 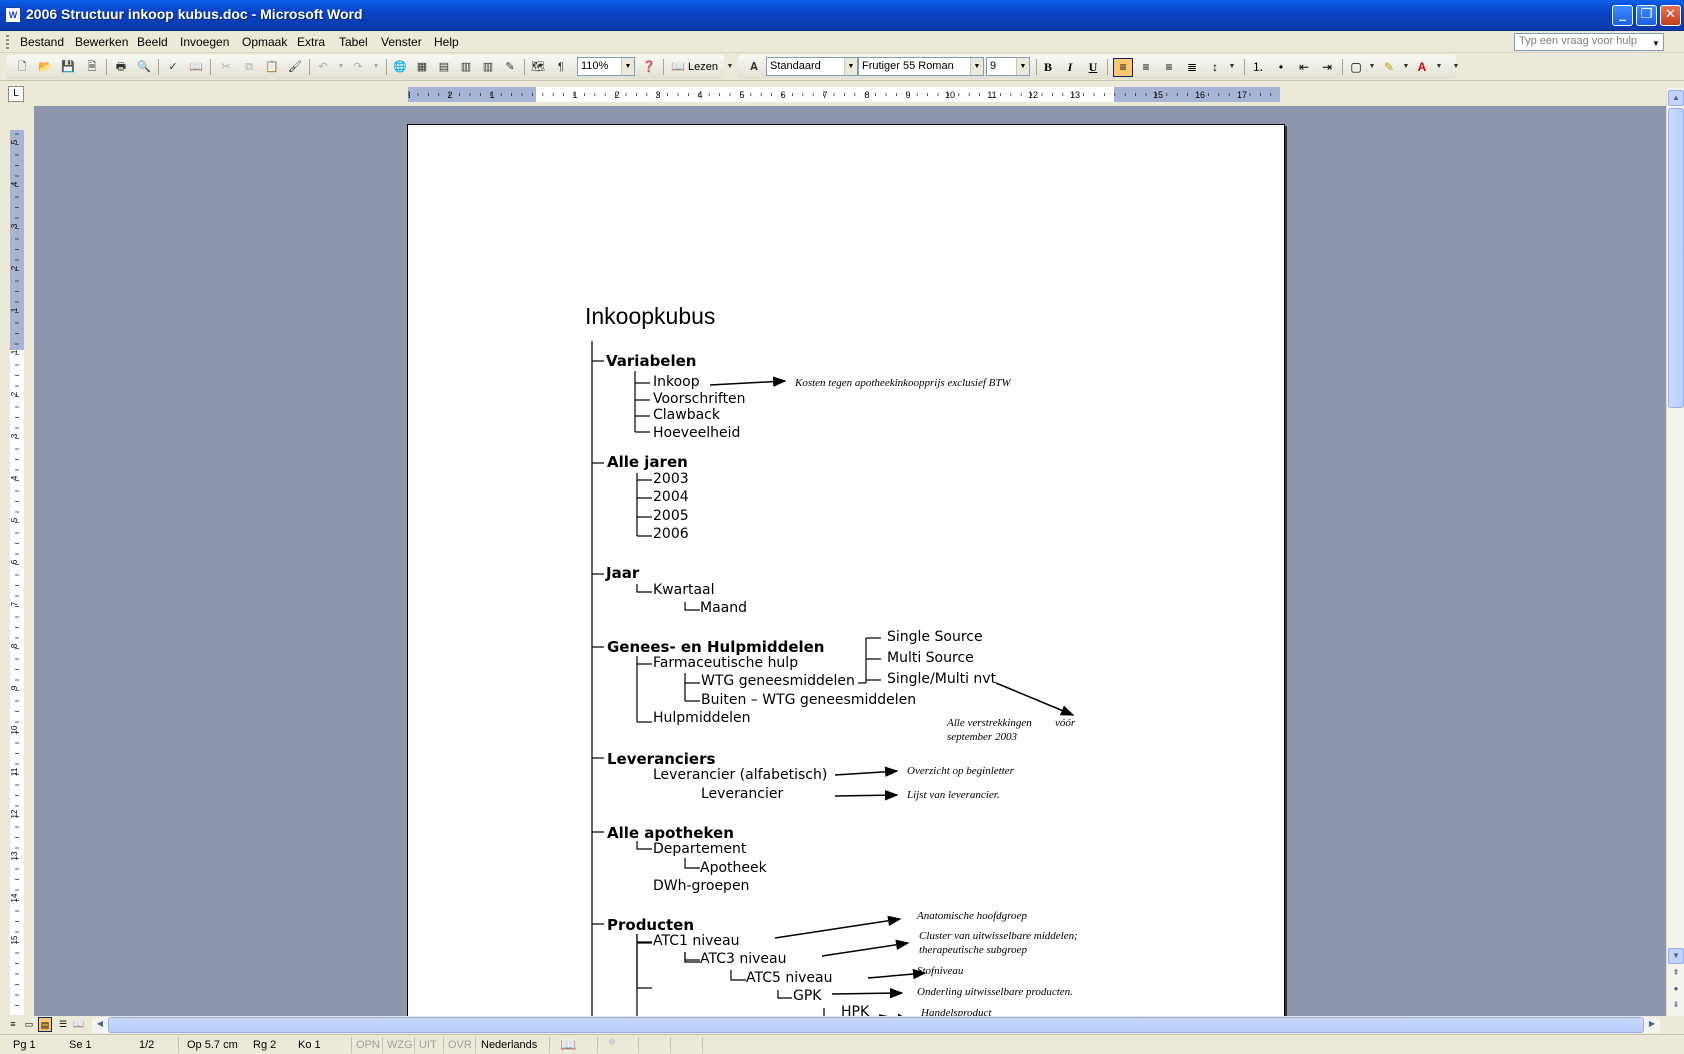 What do you see at coordinates (264, 42) in the screenshot?
I see `menu-opmaak: Opmaak` at bounding box center [264, 42].